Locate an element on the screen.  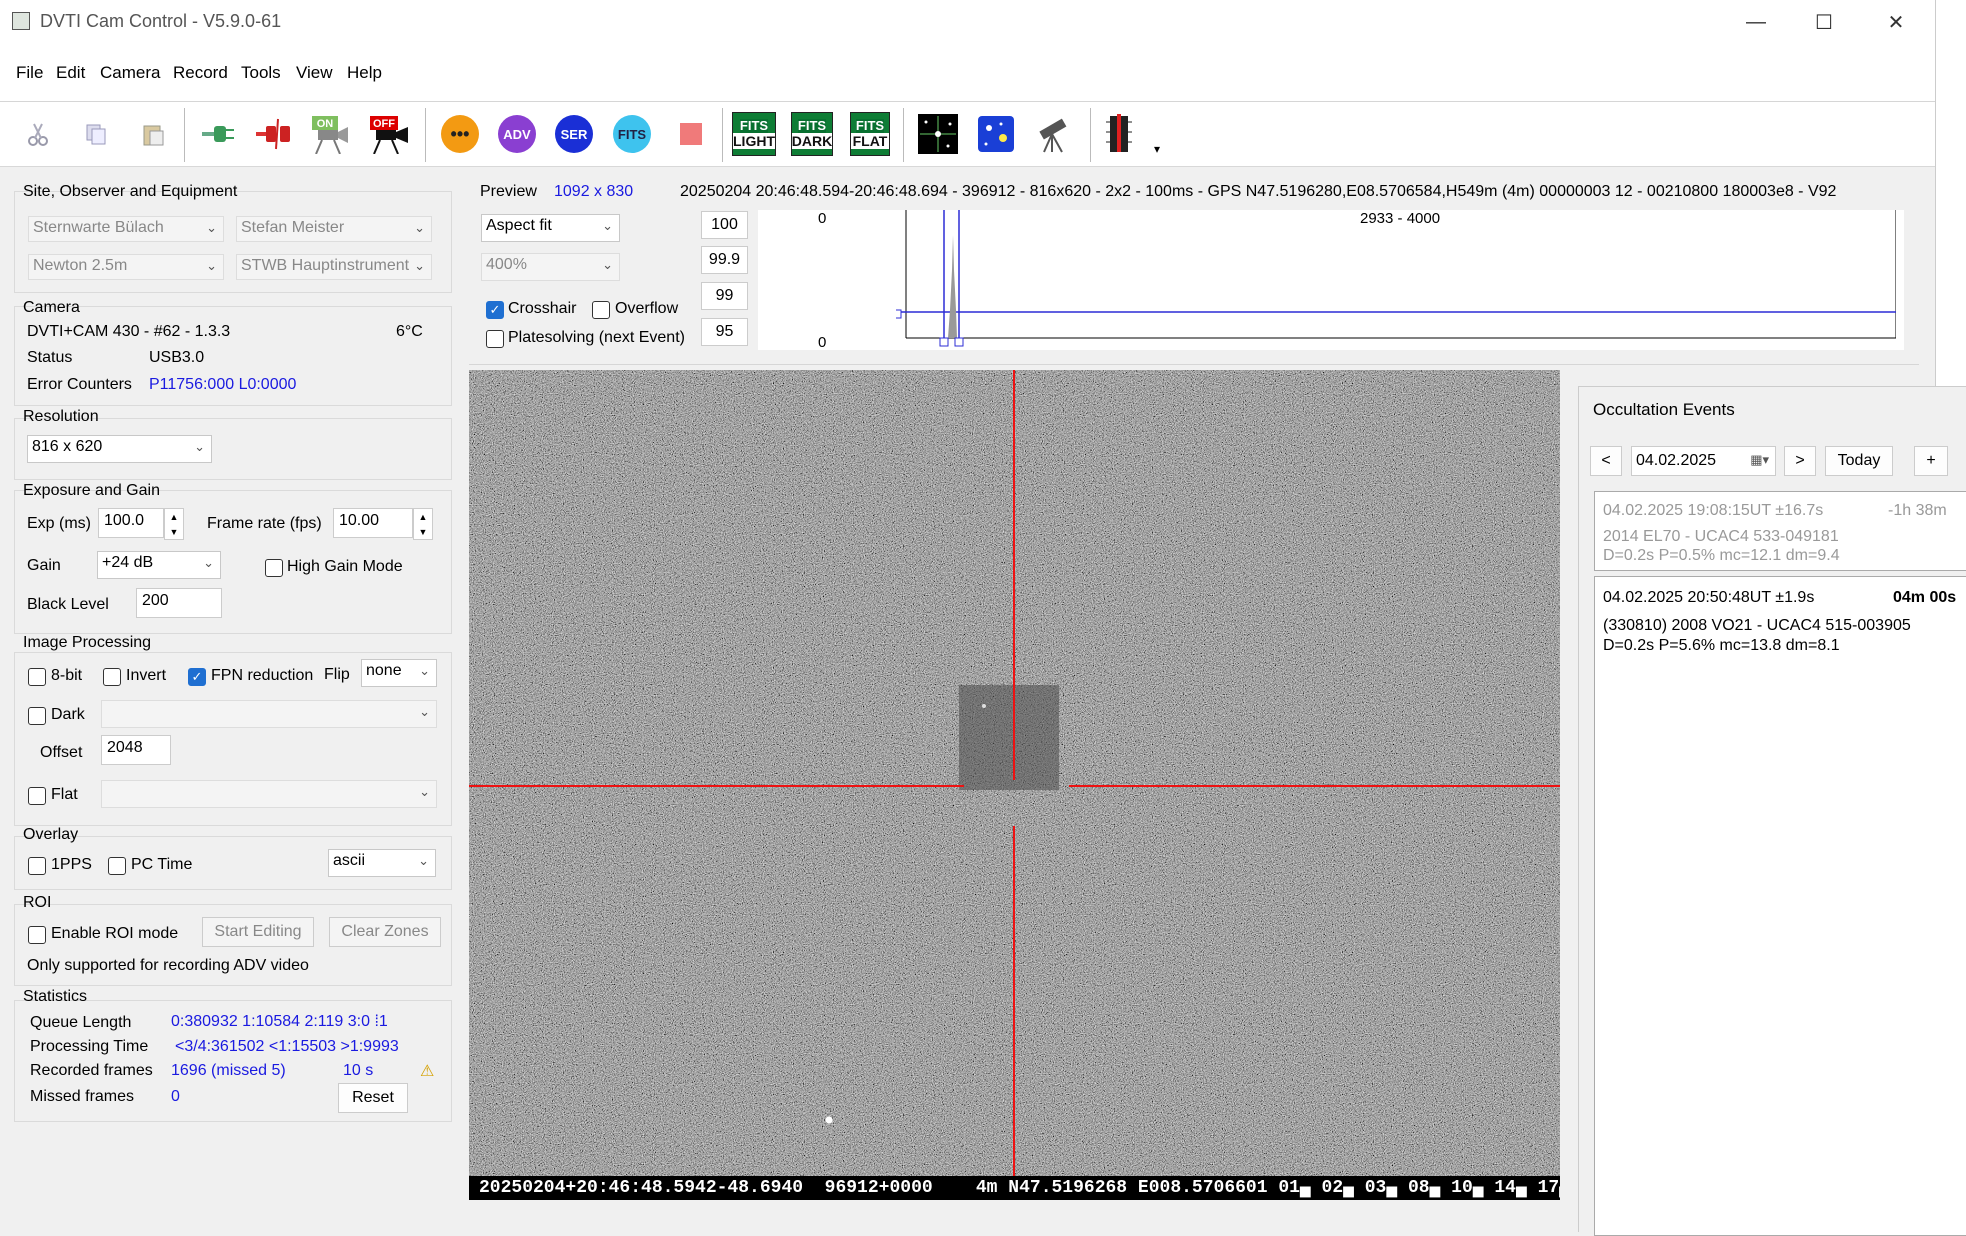
camera-temperature: 6°C is located at coordinates (409, 331).